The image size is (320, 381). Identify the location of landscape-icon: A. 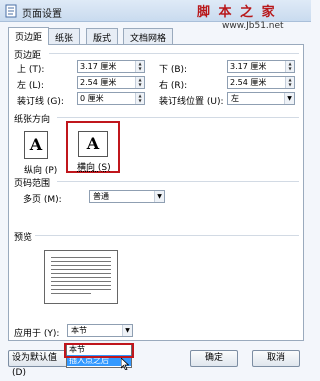
(93, 144).